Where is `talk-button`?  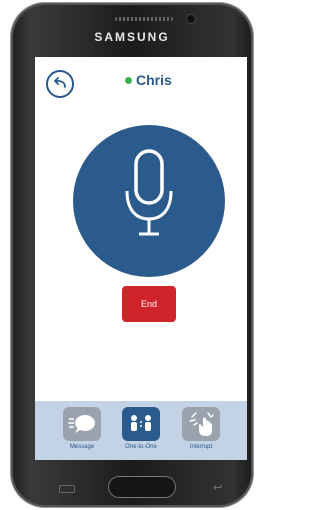
talk-button is located at coordinates (149, 201).